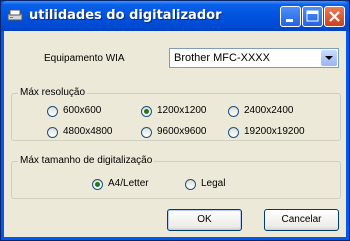 Image resolution: width=350 pixels, height=241 pixels. I want to click on device-dropdown: Brother MFC-XXXX, so click(254, 58).